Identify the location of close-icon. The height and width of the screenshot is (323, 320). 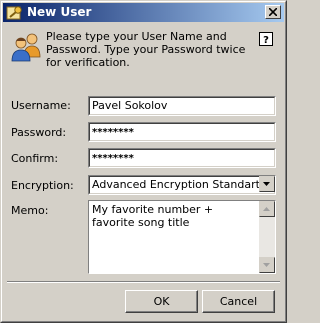
(273, 12).